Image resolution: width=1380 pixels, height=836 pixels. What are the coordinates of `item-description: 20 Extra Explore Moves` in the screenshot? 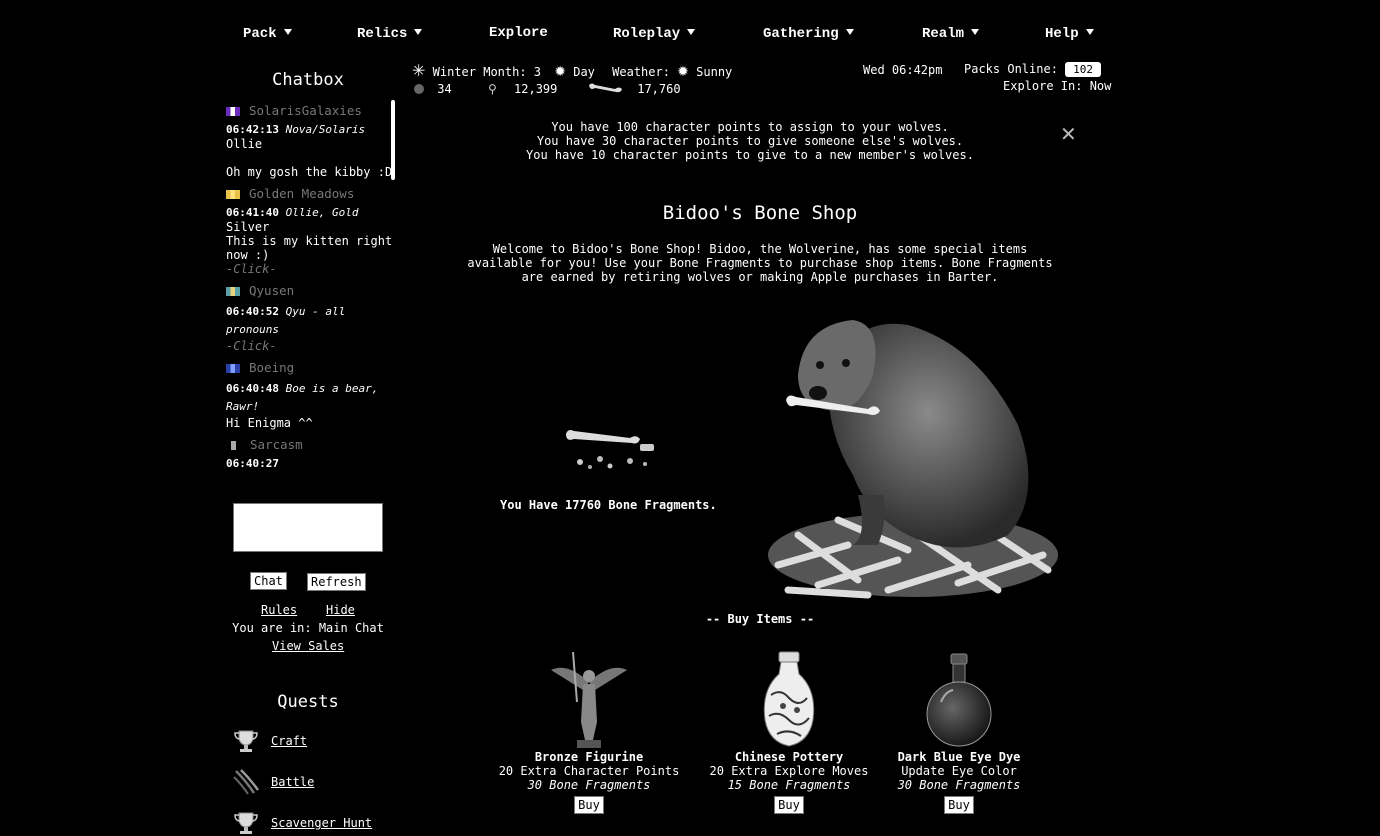 It's located at (789, 771).